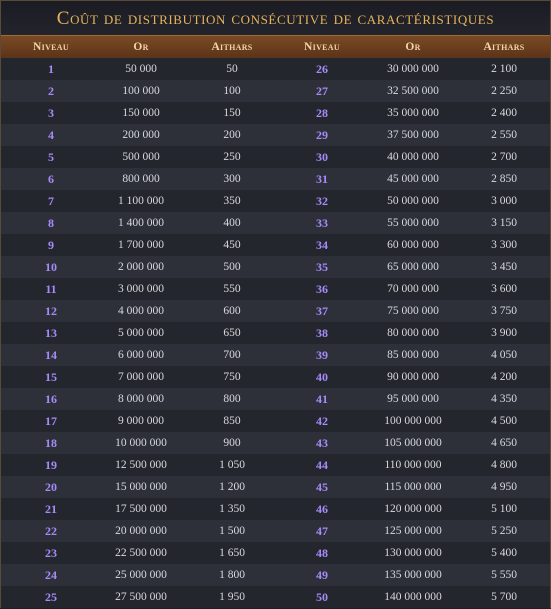 This screenshot has height=609, width=551. I want to click on gold-cell: 115 000 000, so click(413, 487).